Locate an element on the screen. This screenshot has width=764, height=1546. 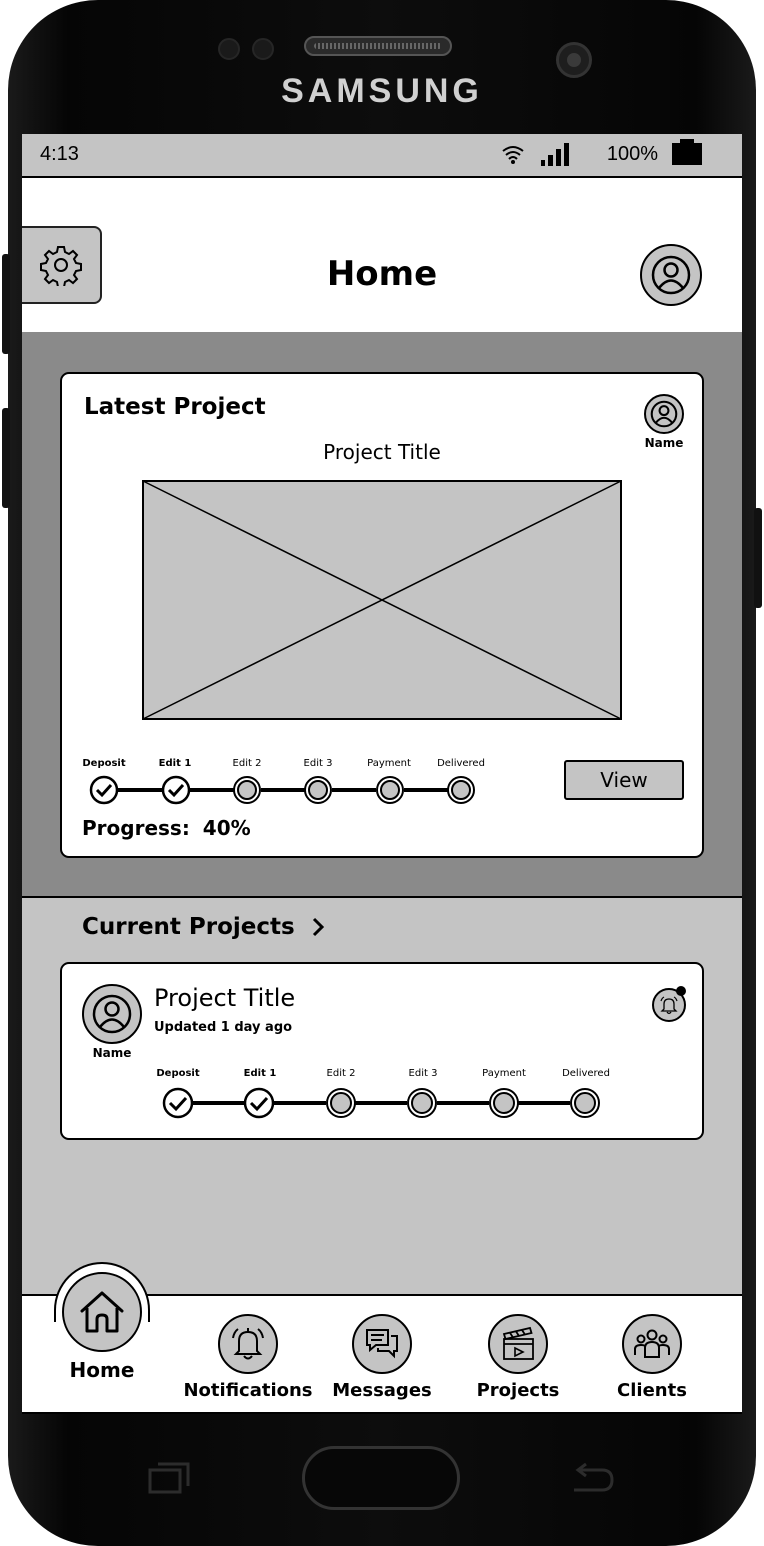
nav-projects: Projects is located at coordinates (518, 1357).